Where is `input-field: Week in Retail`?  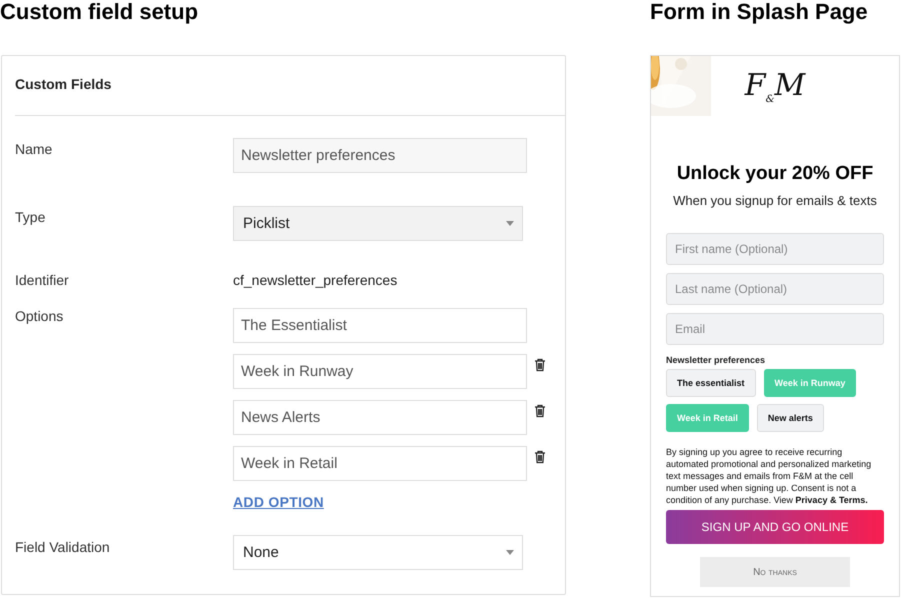
input-field: Week in Retail is located at coordinates (380, 463).